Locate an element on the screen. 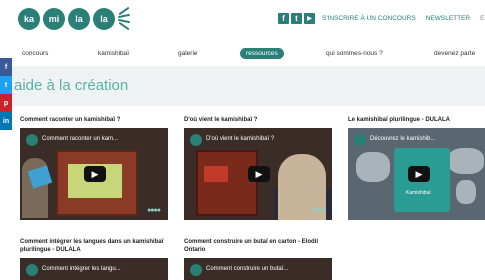 The image size is (485, 280). newsletter-link: NEWSLETTER is located at coordinates (448, 18).